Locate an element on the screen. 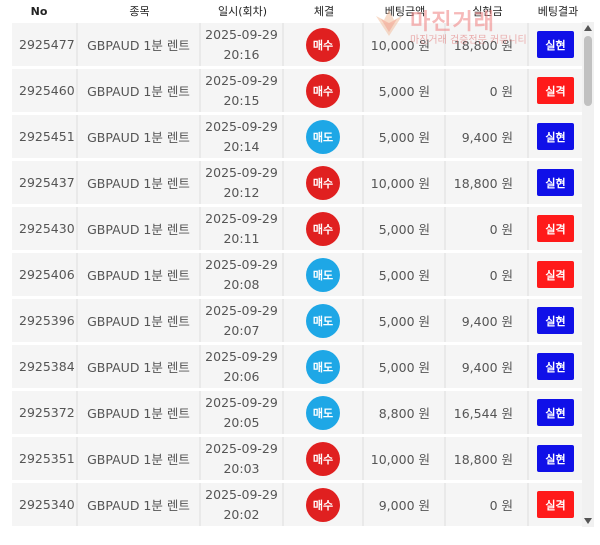 Image resolution: width=600 pixels, height=545 pixels. row-datetime: 2025-09-29 20:11 is located at coordinates (242, 228).